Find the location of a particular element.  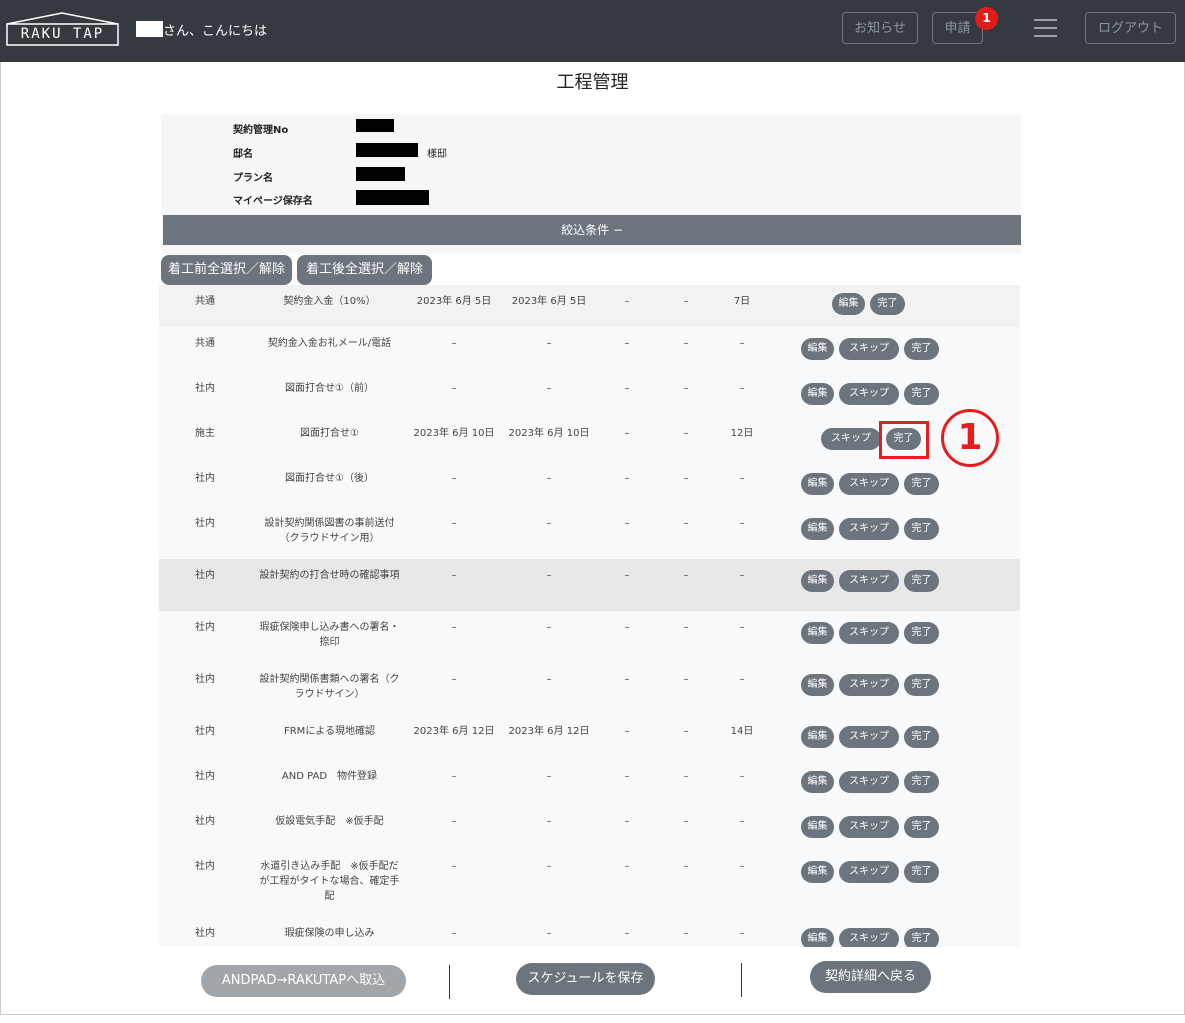

logo: RAKU TAP is located at coordinates (62, 29).